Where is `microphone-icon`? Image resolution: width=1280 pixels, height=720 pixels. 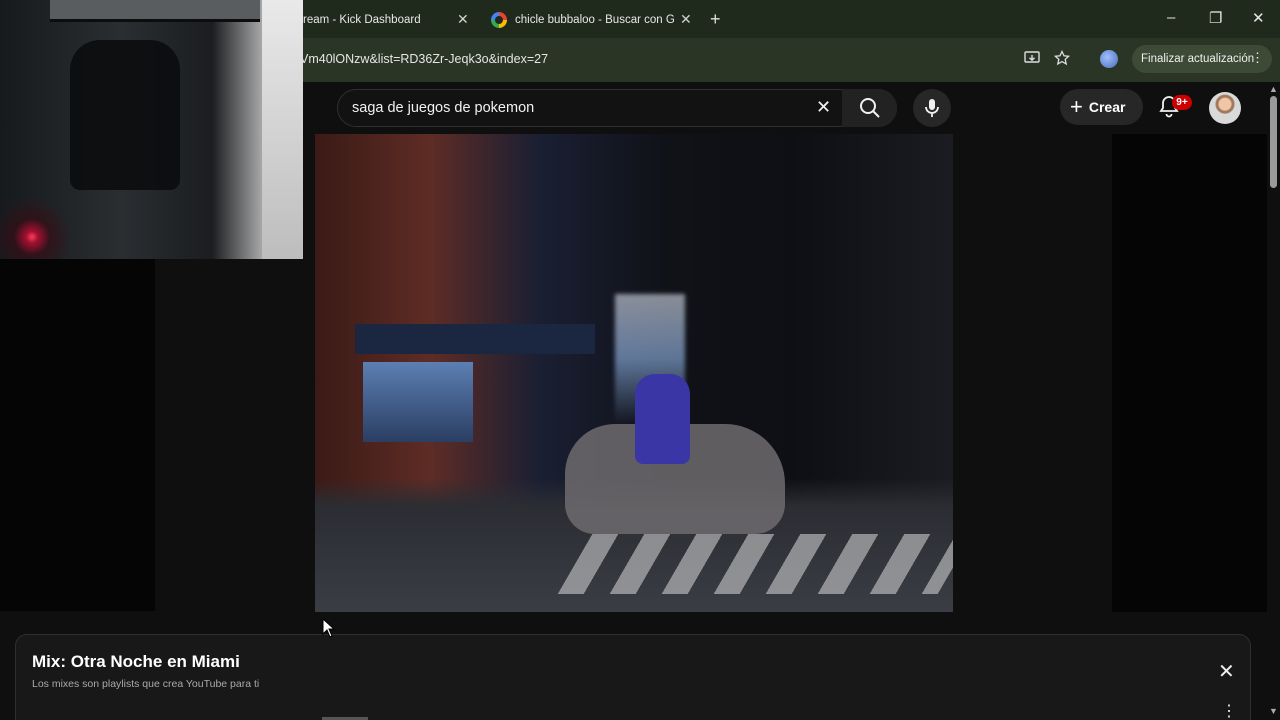 microphone-icon is located at coordinates (932, 108).